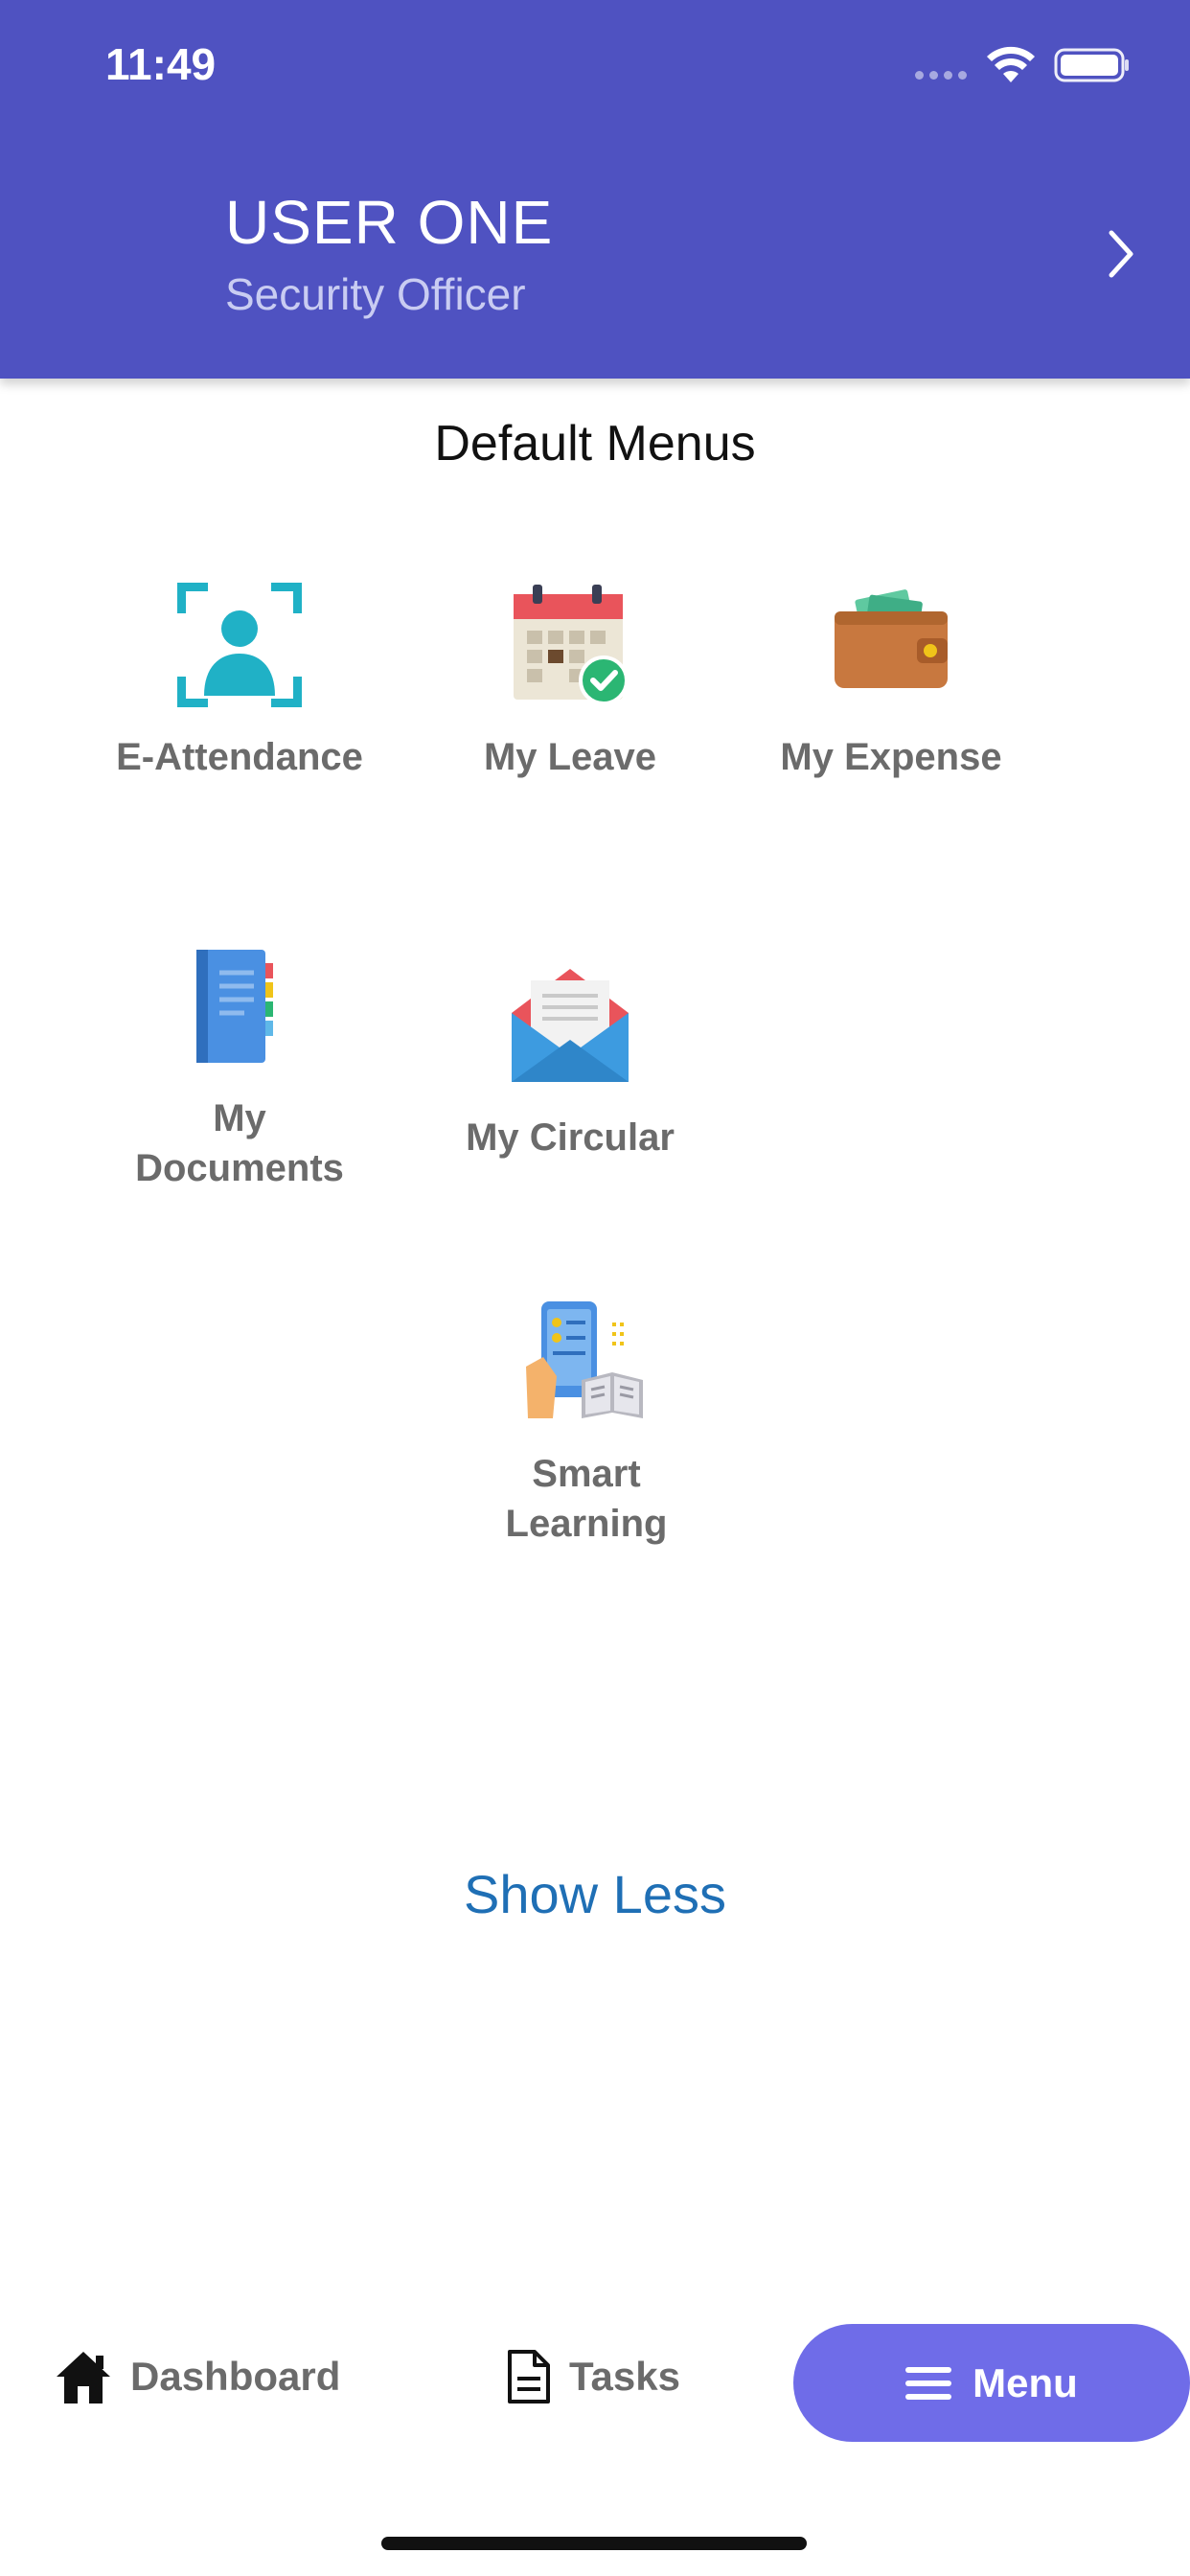 This screenshot has height=2576, width=1190. What do you see at coordinates (891, 757) in the screenshot?
I see `menu-label: My Expense` at bounding box center [891, 757].